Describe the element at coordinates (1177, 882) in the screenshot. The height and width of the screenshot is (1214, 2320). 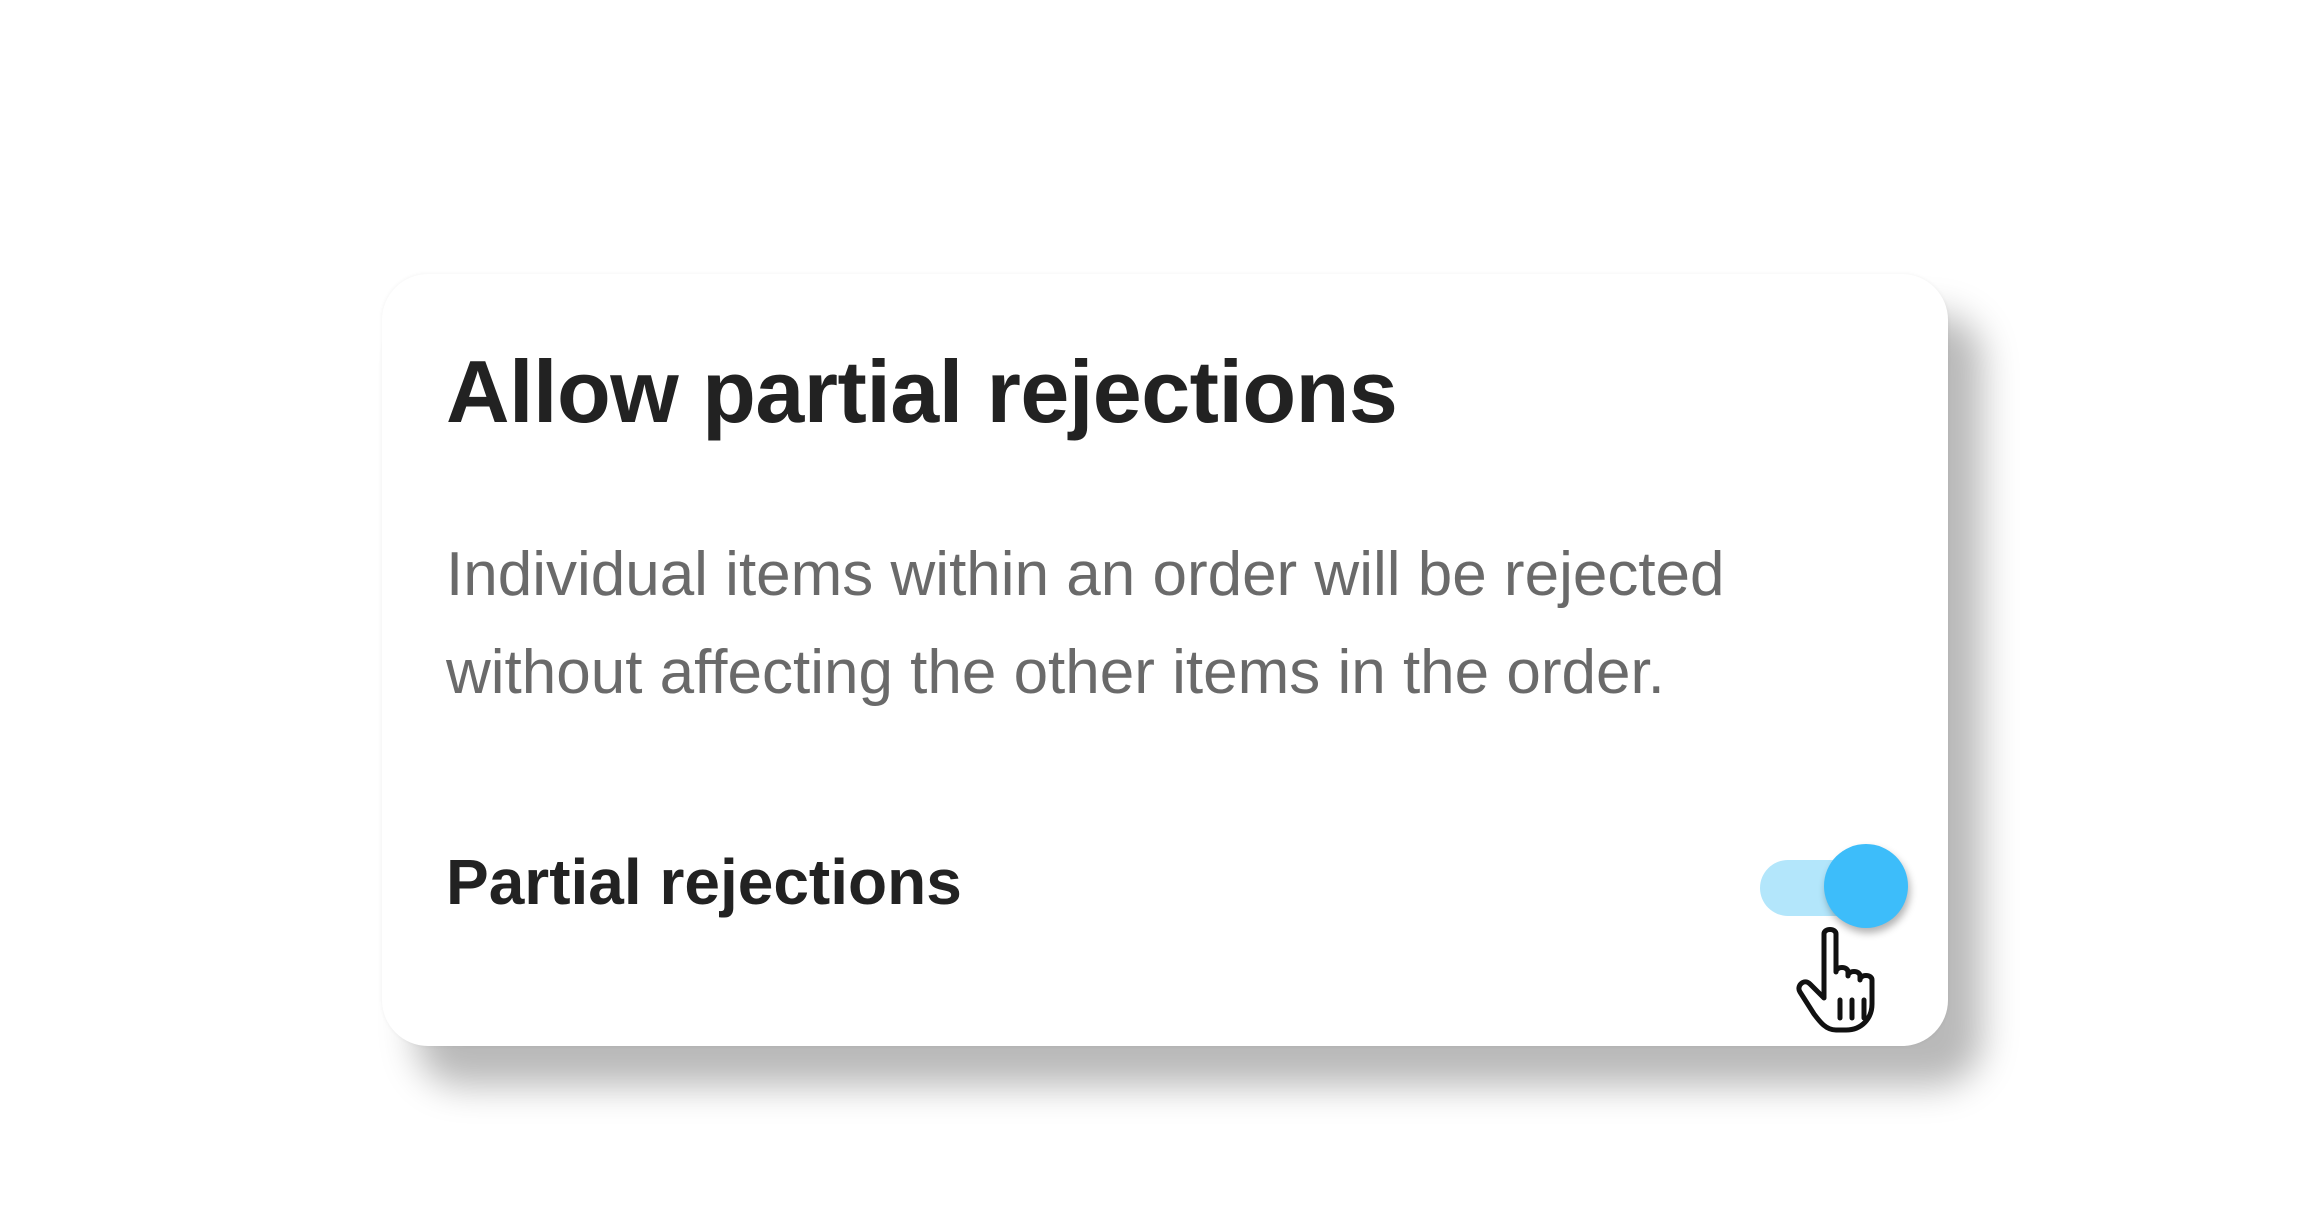
I see `setting-row-partial-rejections: Partial rejections` at that location.